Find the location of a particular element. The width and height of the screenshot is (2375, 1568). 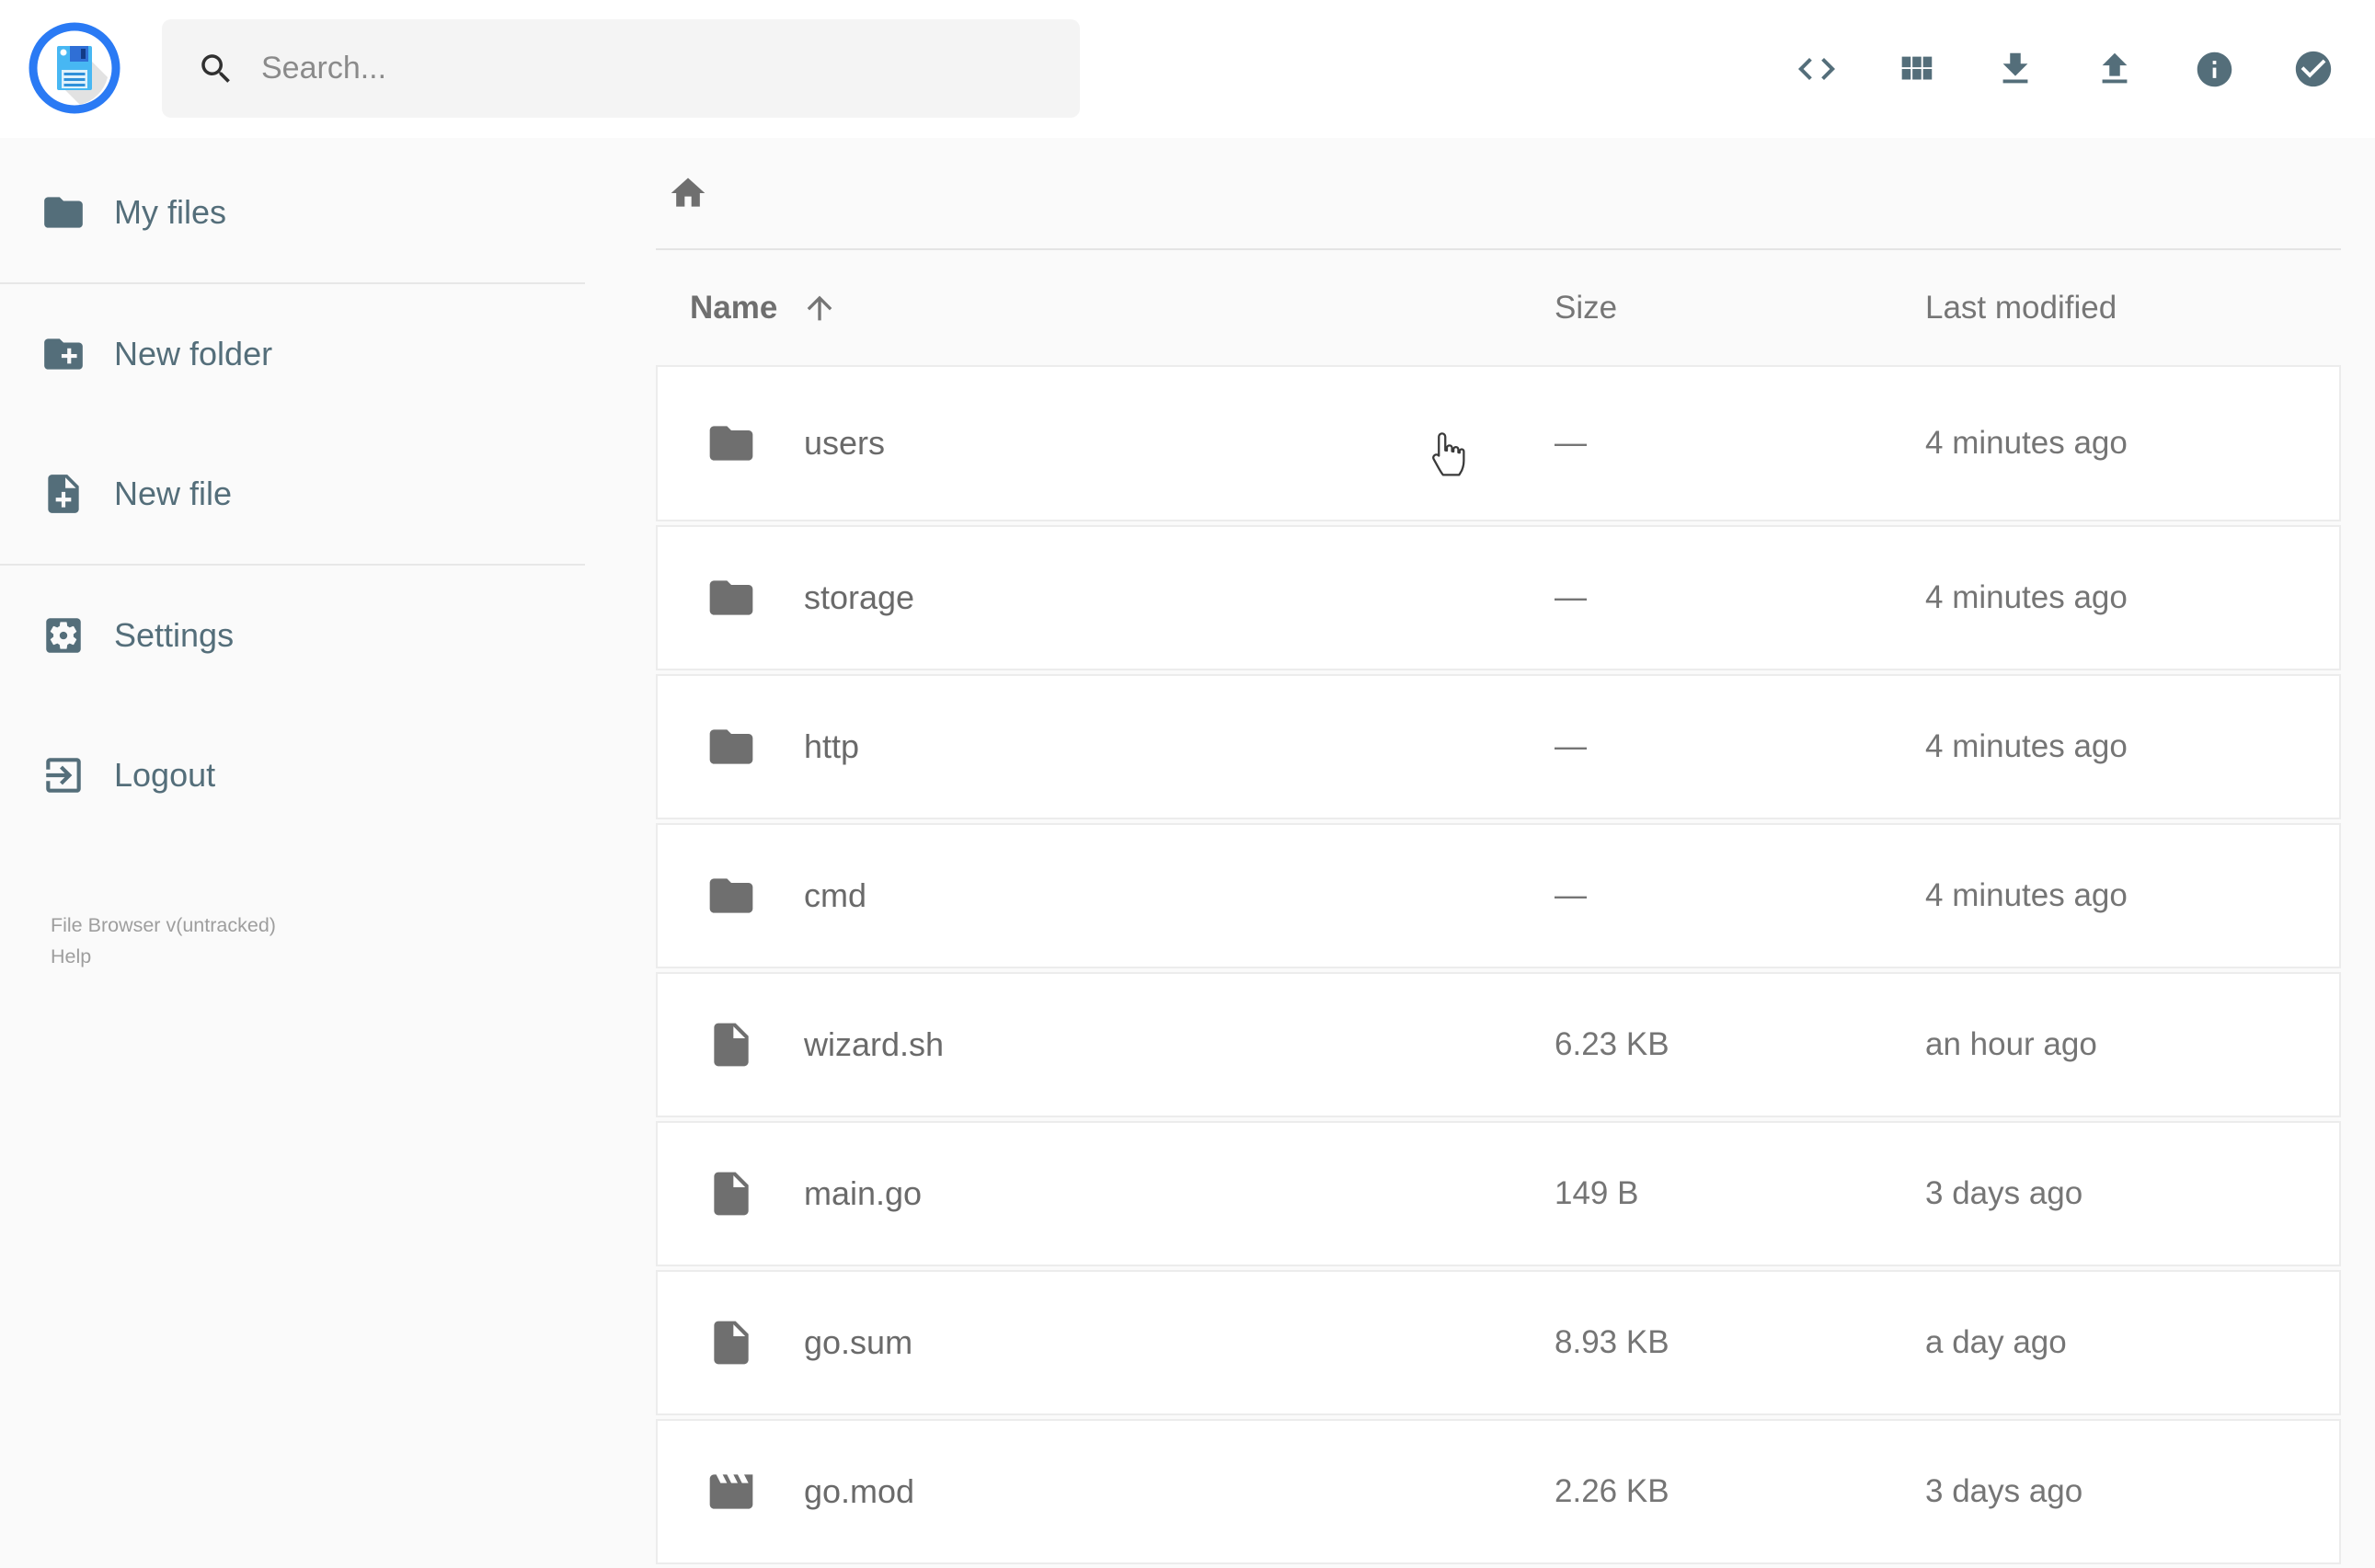

logout-icon is located at coordinates (63, 775).